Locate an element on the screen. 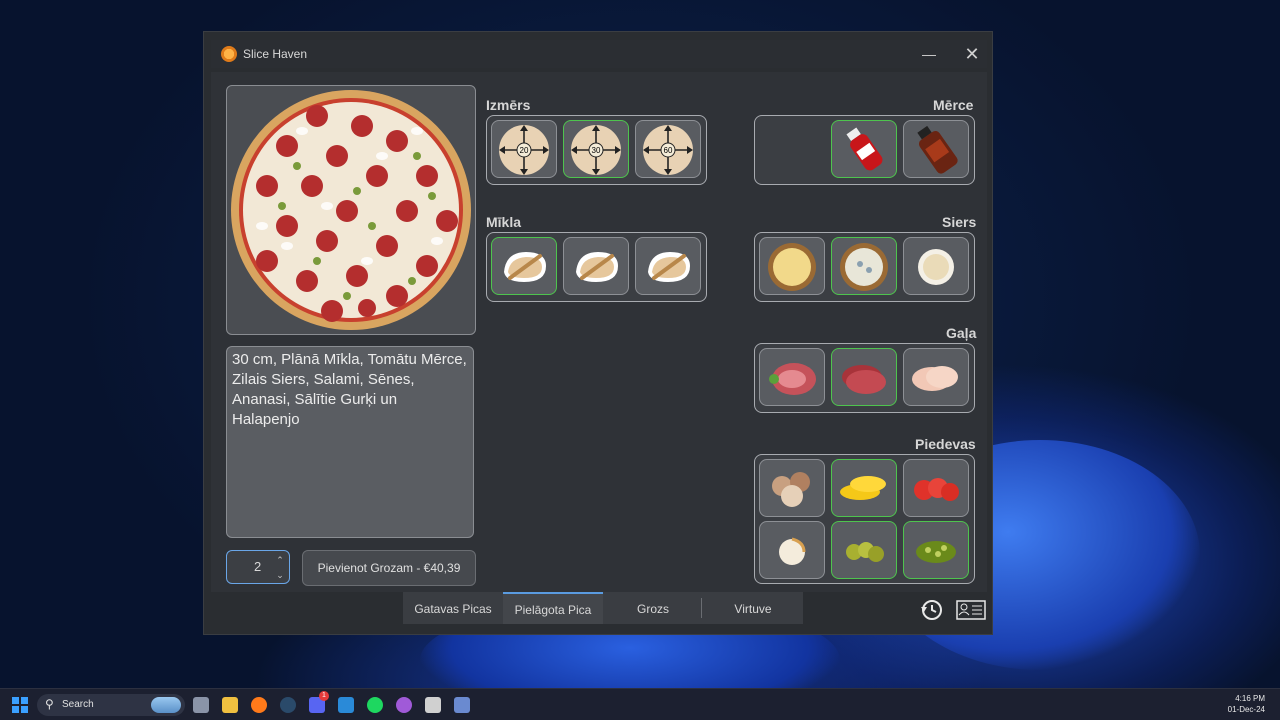 This screenshot has width=1280, height=720. clock-time: 4:16 PM is located at coordinates (1250, 698).